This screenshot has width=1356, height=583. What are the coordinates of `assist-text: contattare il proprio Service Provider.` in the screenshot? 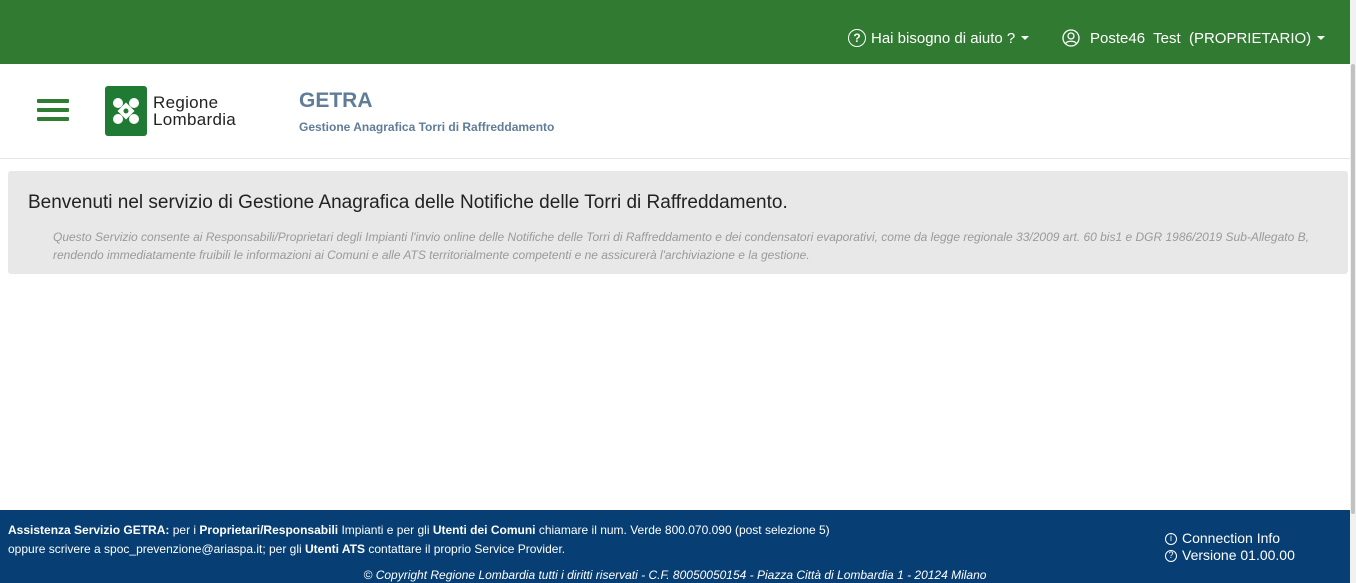 It's located at (465, 549).